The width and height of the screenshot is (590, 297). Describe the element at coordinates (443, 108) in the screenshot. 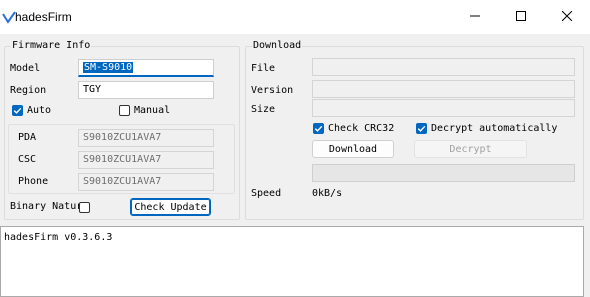

I see `size-field` at that location.